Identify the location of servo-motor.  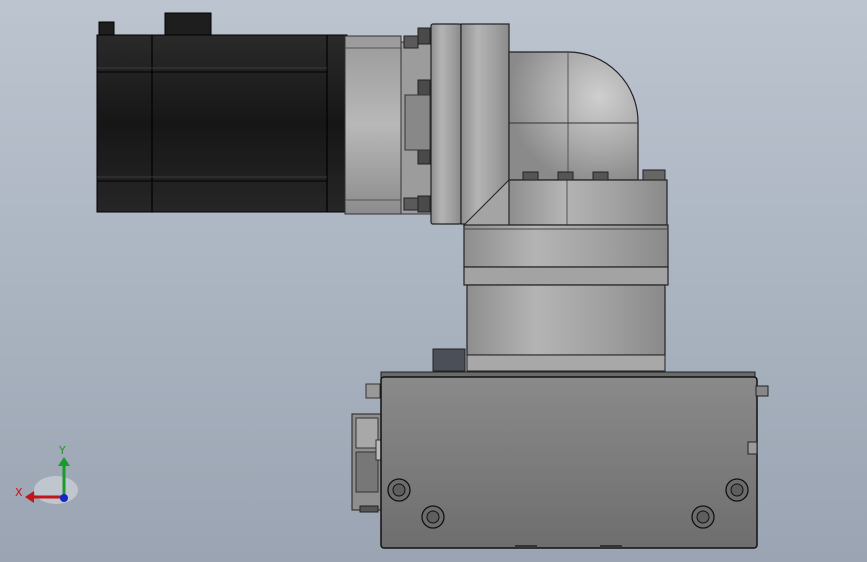
(222, 112).